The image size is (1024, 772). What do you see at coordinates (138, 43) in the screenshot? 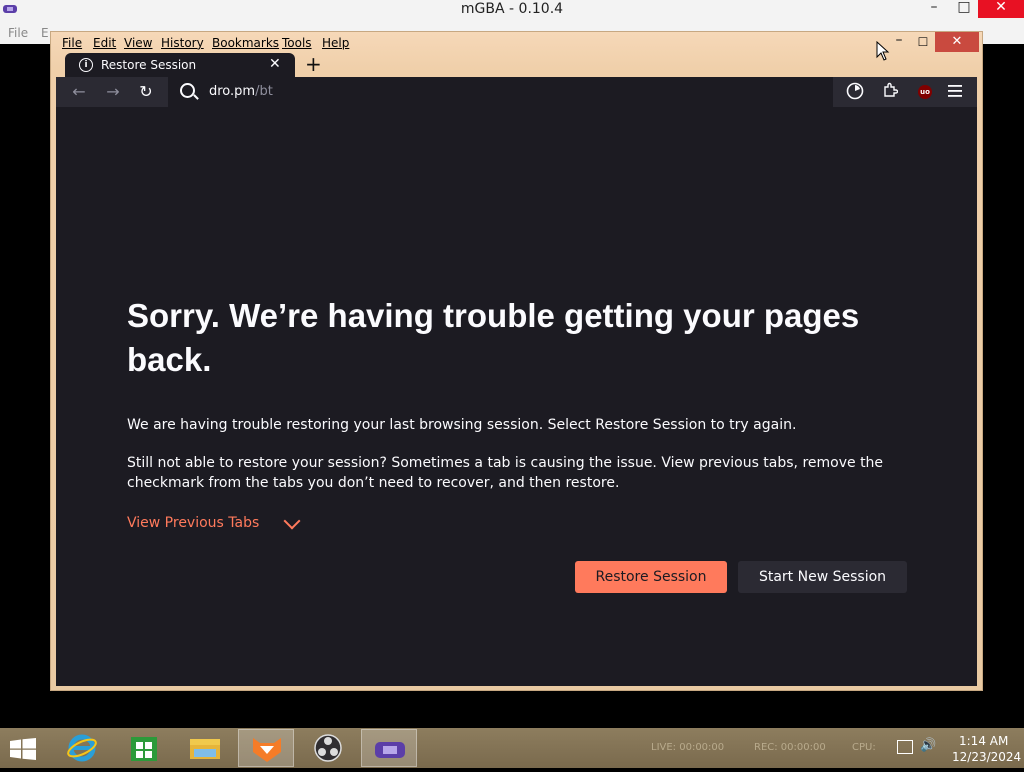
I see `menu-view: View` at bounding box center [138, 43].